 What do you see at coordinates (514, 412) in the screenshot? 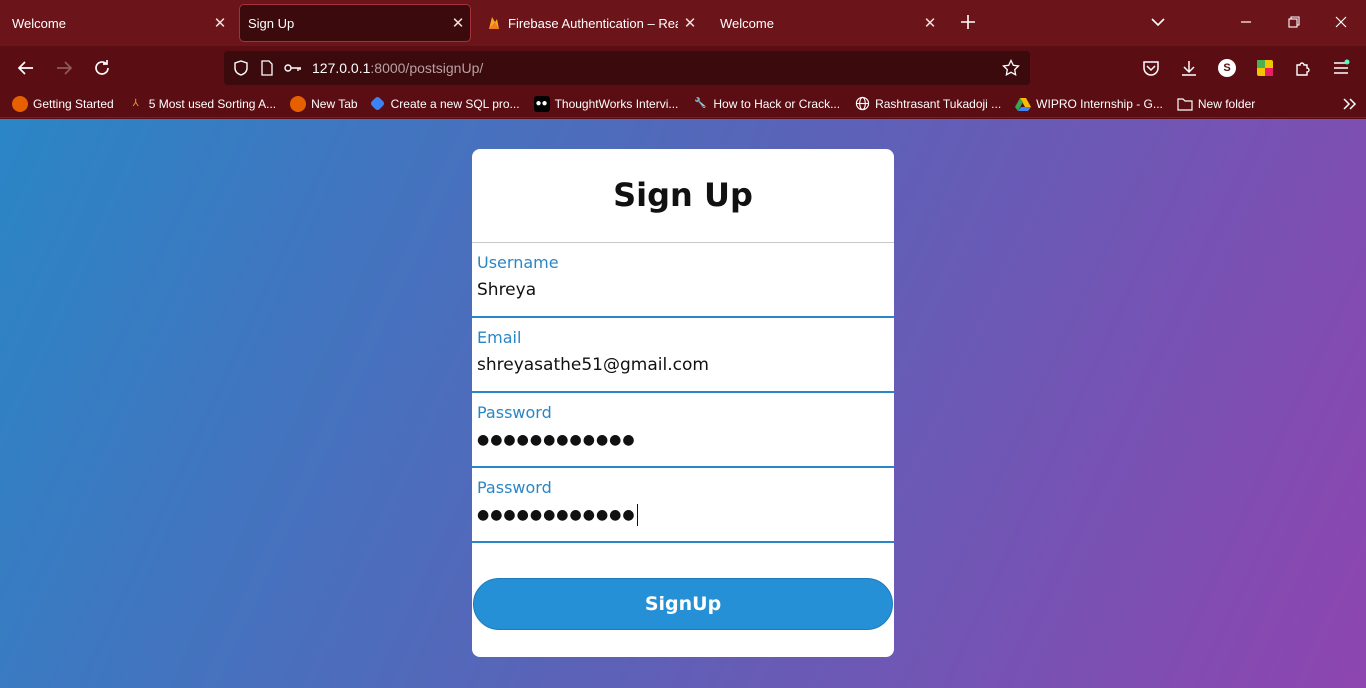
I see `password-label: Password` at bounding box center [514, 412].